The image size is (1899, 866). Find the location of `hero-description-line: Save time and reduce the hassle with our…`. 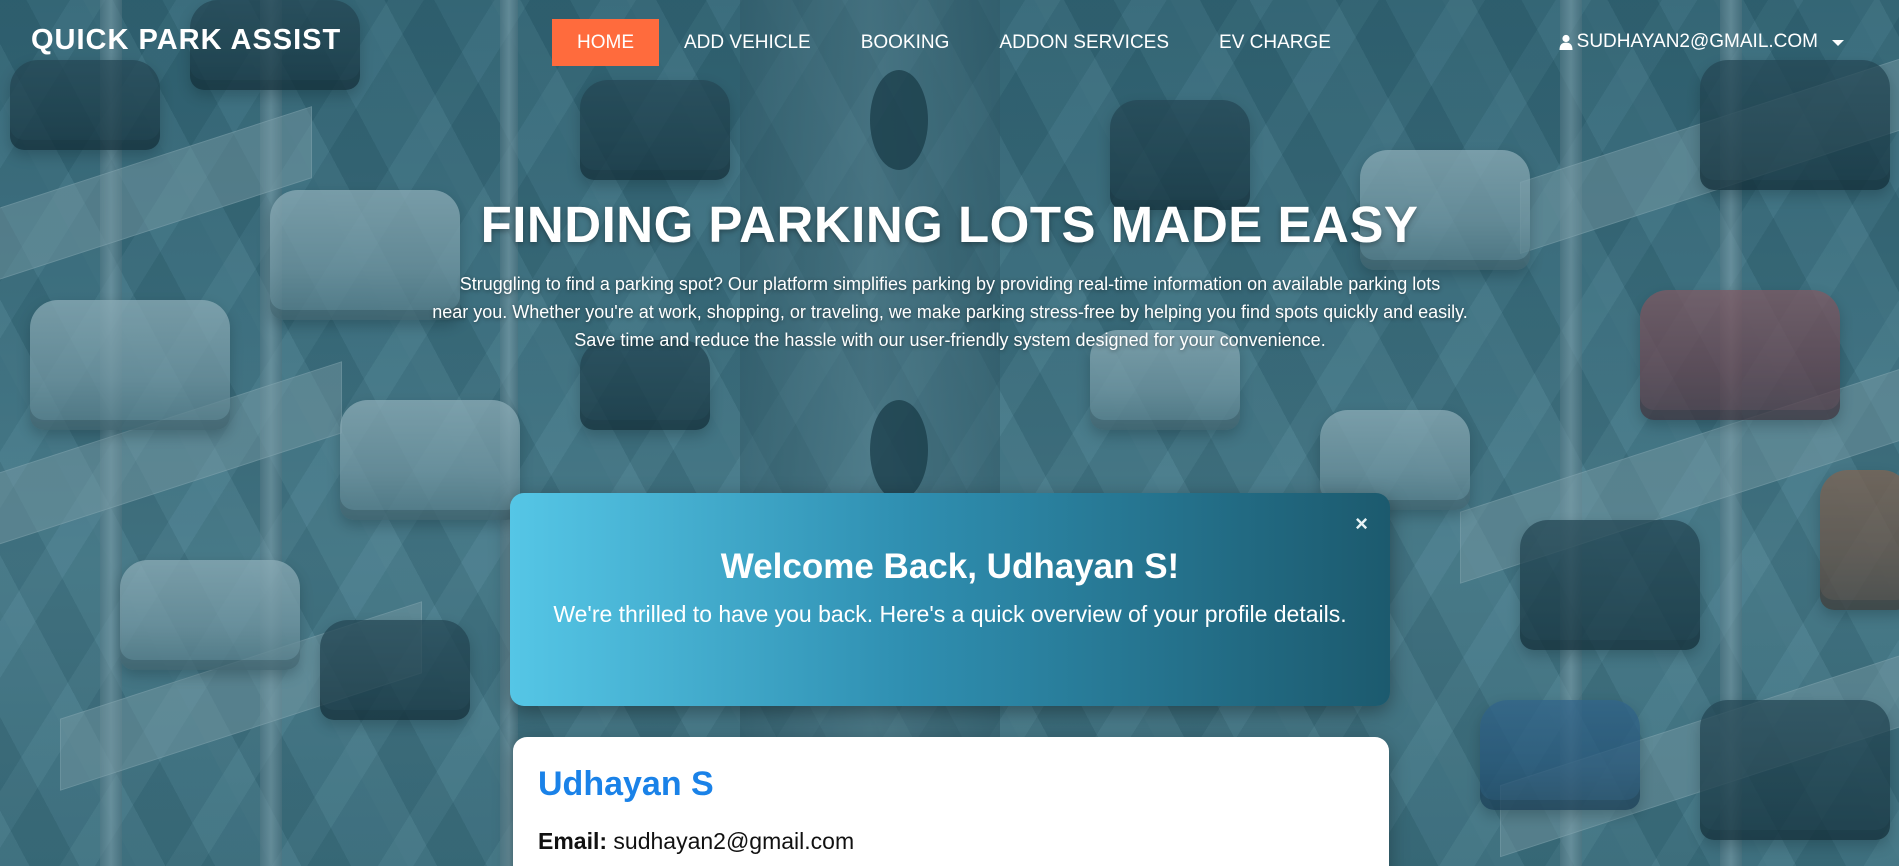

hero-description-line: Save time and reduce the hassle with our… is located at coordinates (950, 340).